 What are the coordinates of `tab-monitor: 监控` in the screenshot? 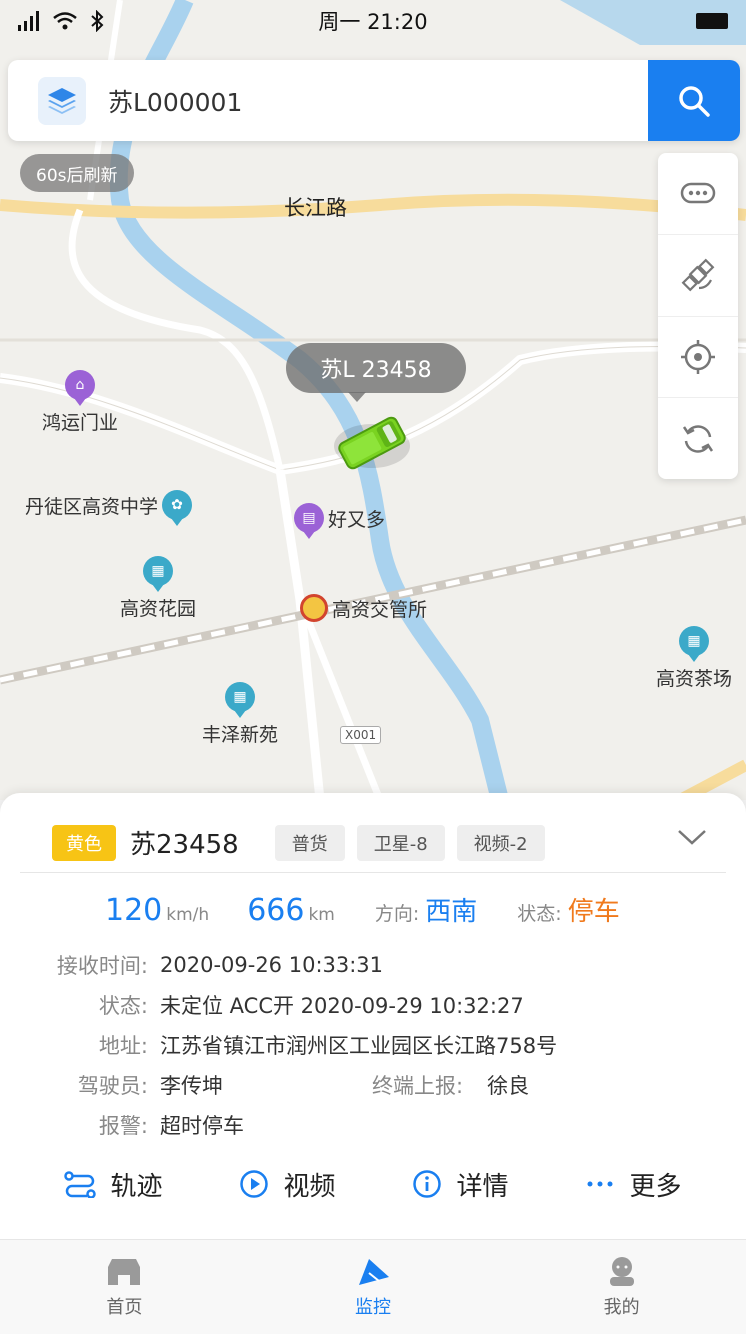 It's located at (373, 1287).